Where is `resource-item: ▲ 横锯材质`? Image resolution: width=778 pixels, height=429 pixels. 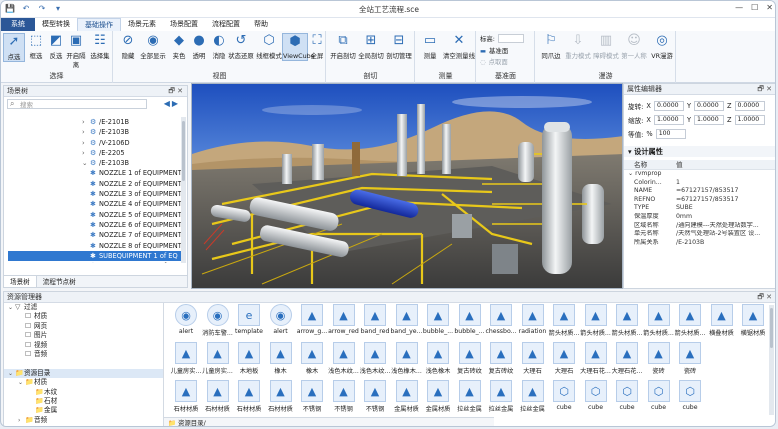 resource-item: ▲ 横锯材质 is located at coordinates (752, 323).